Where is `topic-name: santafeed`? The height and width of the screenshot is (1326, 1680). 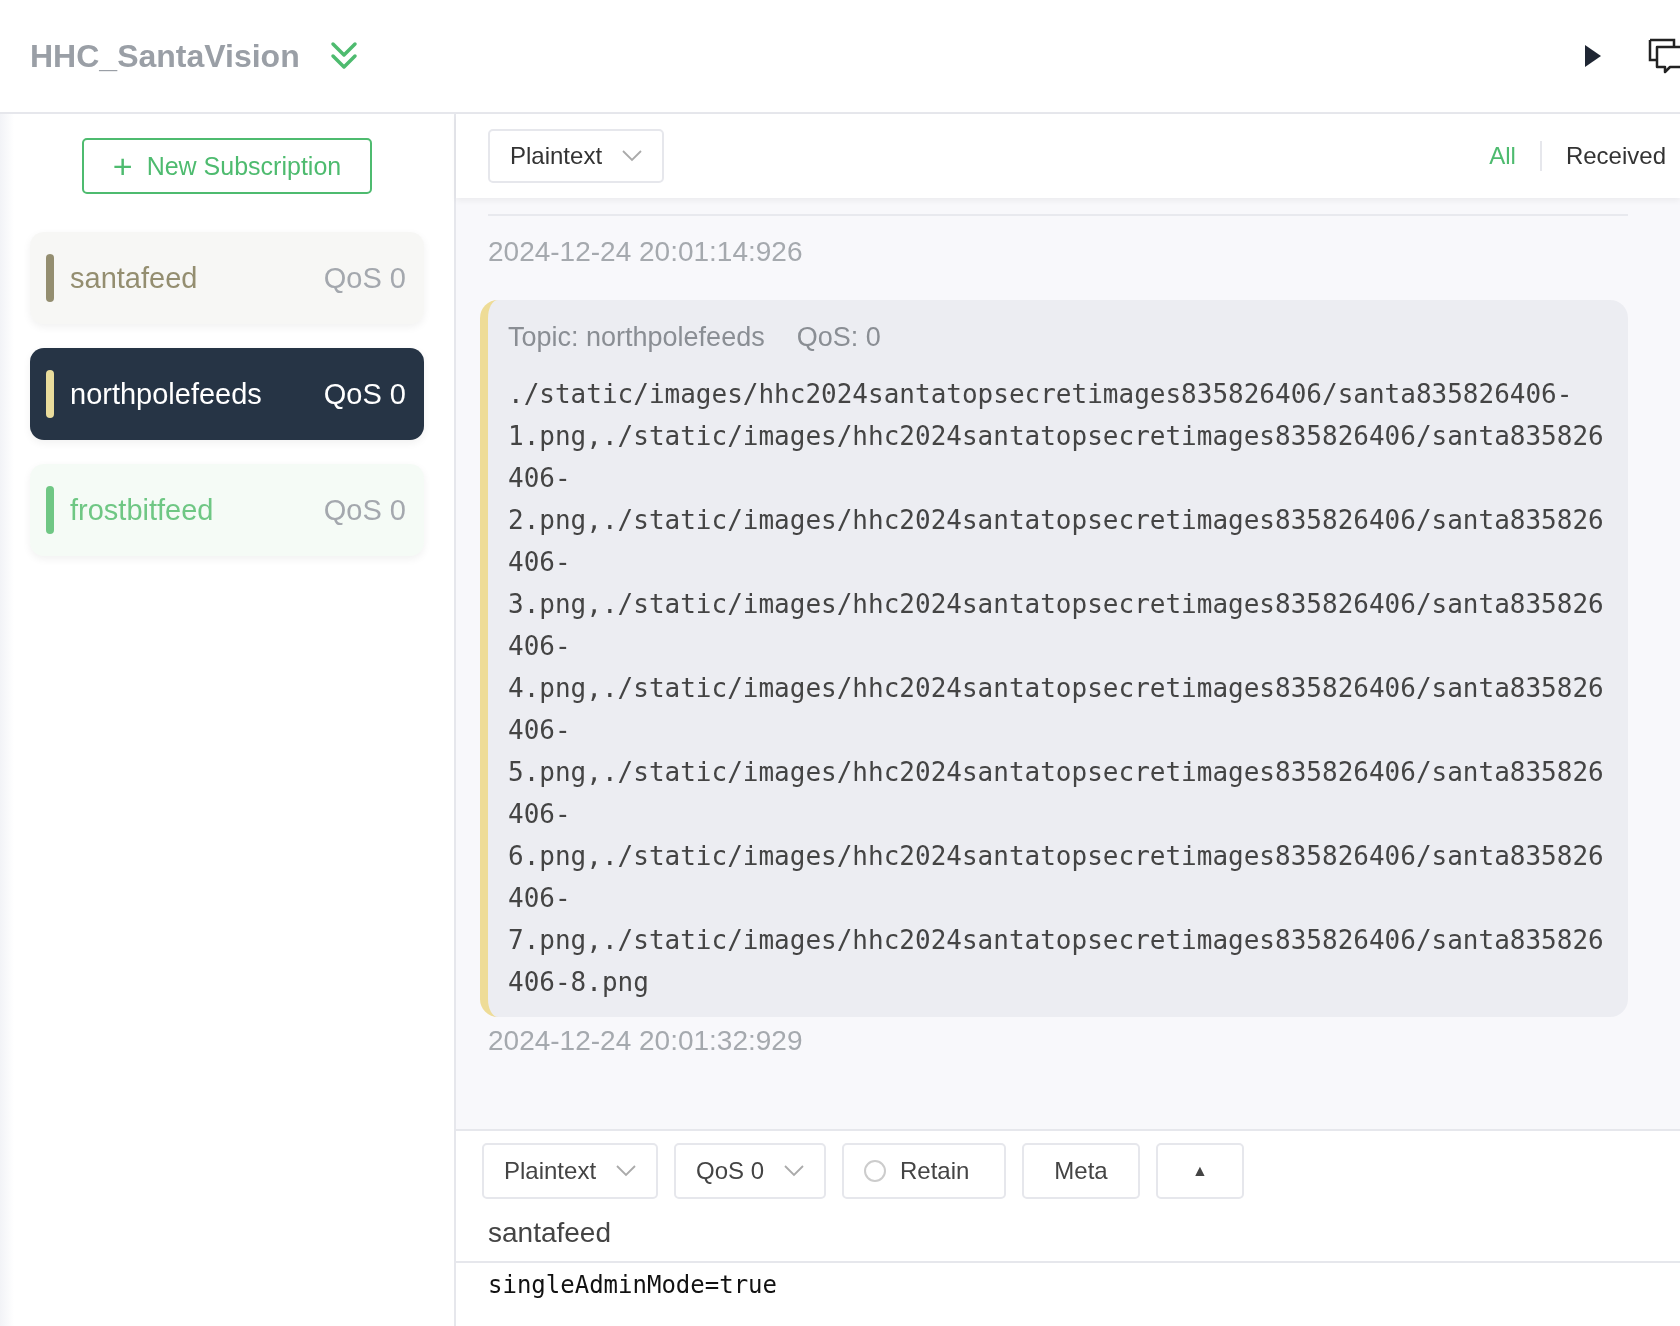
topic-name: santafeed is located at coordinates (134, 278).